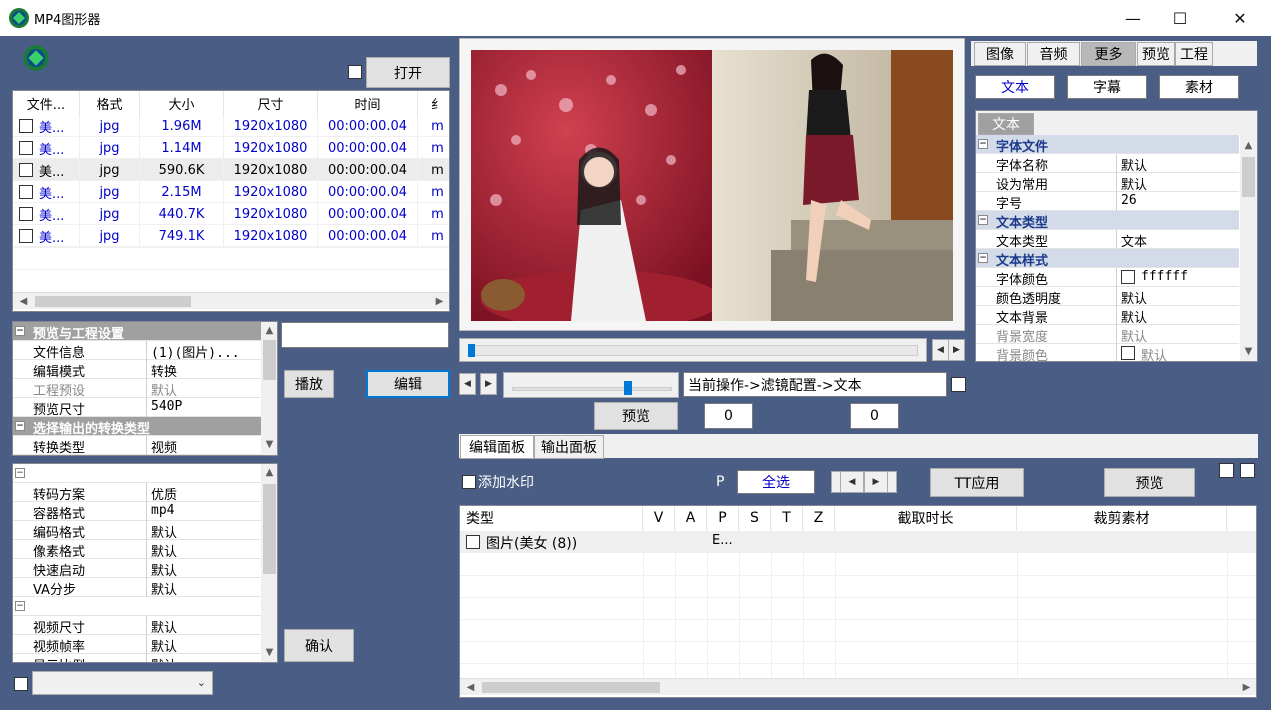 The width and height of the screenshot is (1271, 710). What do you see at coordinates (1107, 316) in the screenshot?
I see `prop-row: 文本背景 默认` at bounding box center [1107, 316].